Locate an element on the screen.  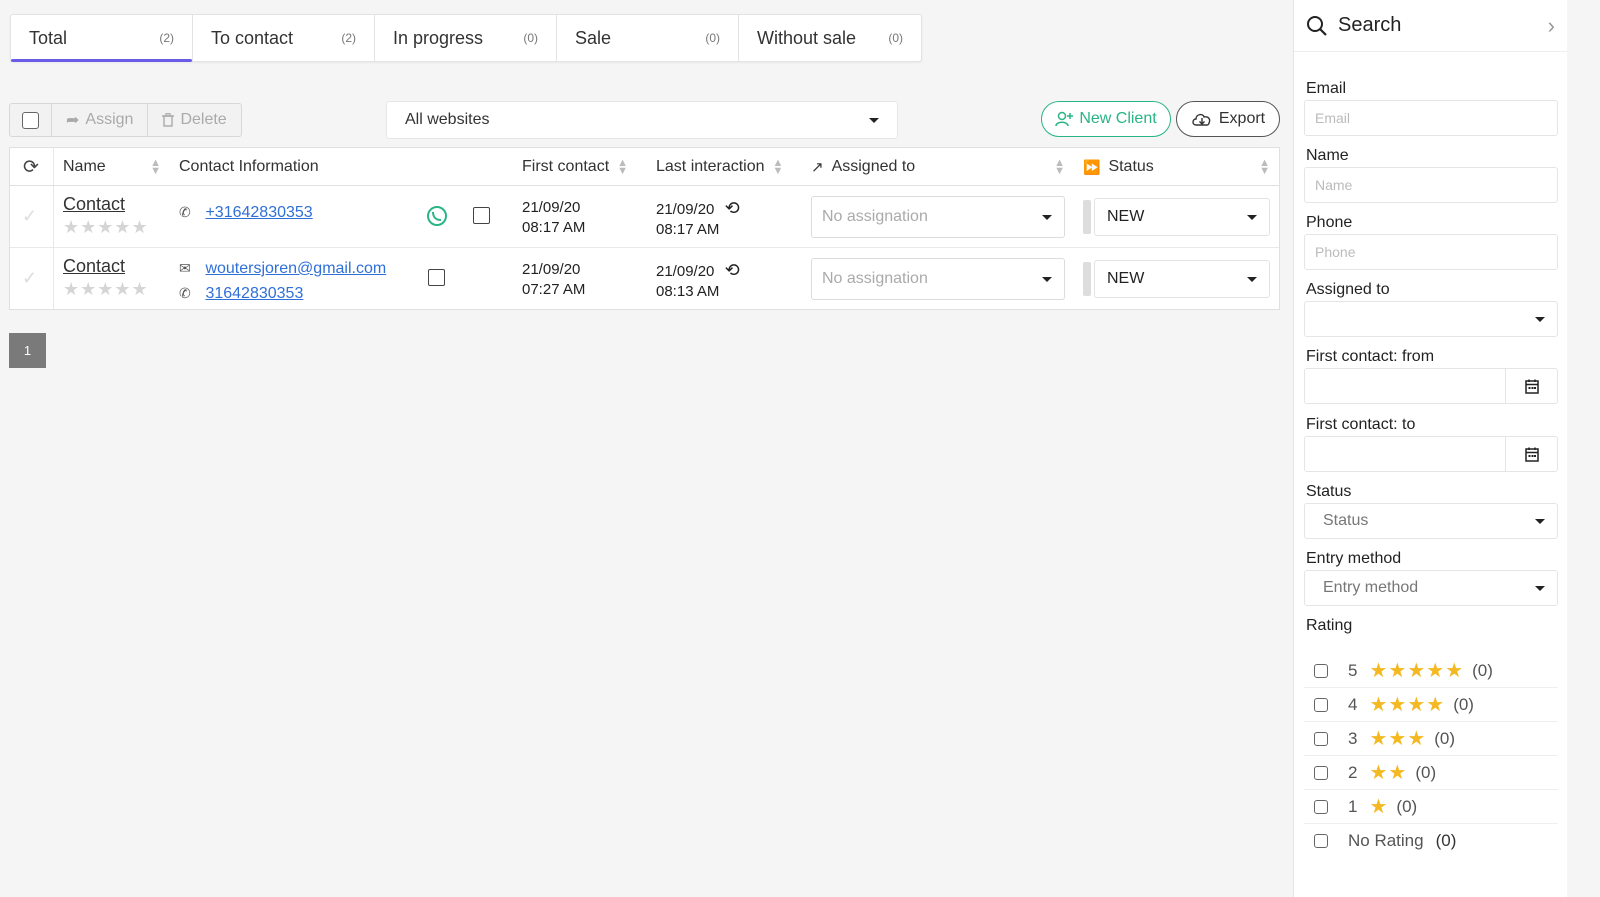
email-field: Email is located at coordinates (1431, 118).